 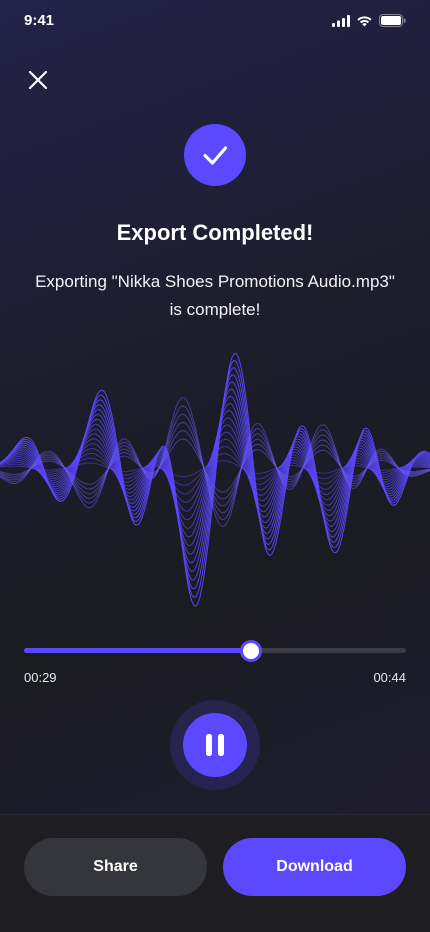 I want to click on status-icons, so click(x=369, y=20).